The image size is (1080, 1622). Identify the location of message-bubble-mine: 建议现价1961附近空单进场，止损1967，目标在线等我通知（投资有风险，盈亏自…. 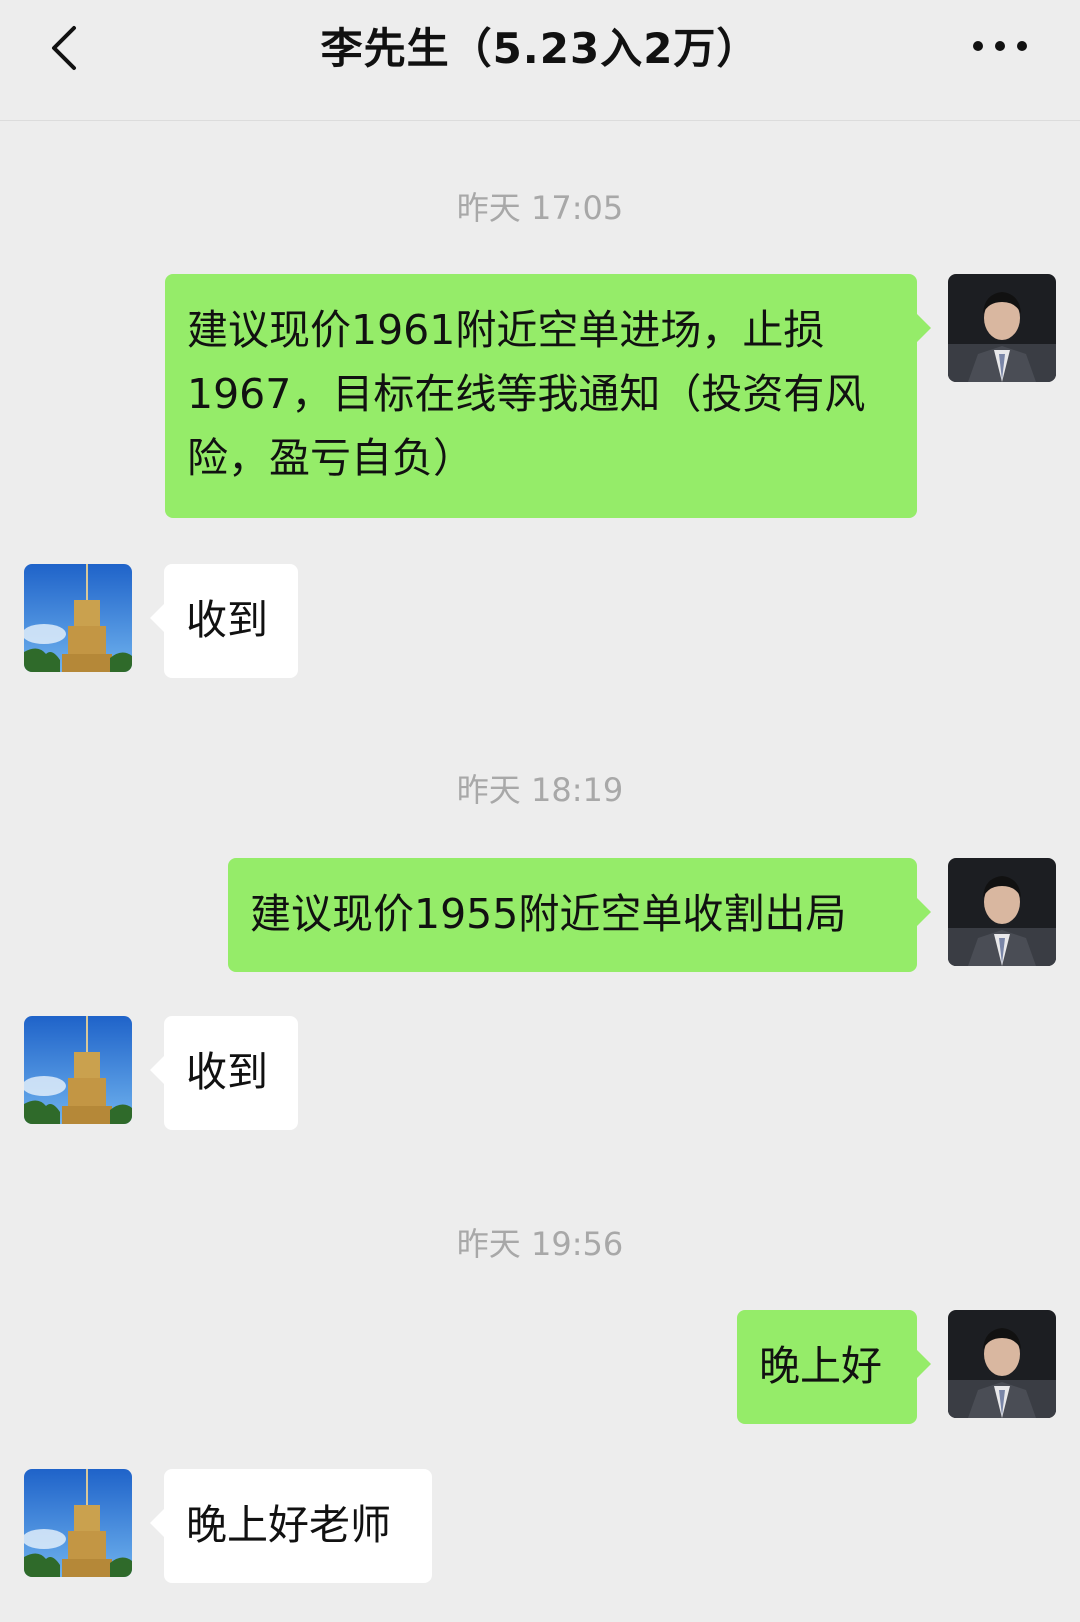
(548, 396).